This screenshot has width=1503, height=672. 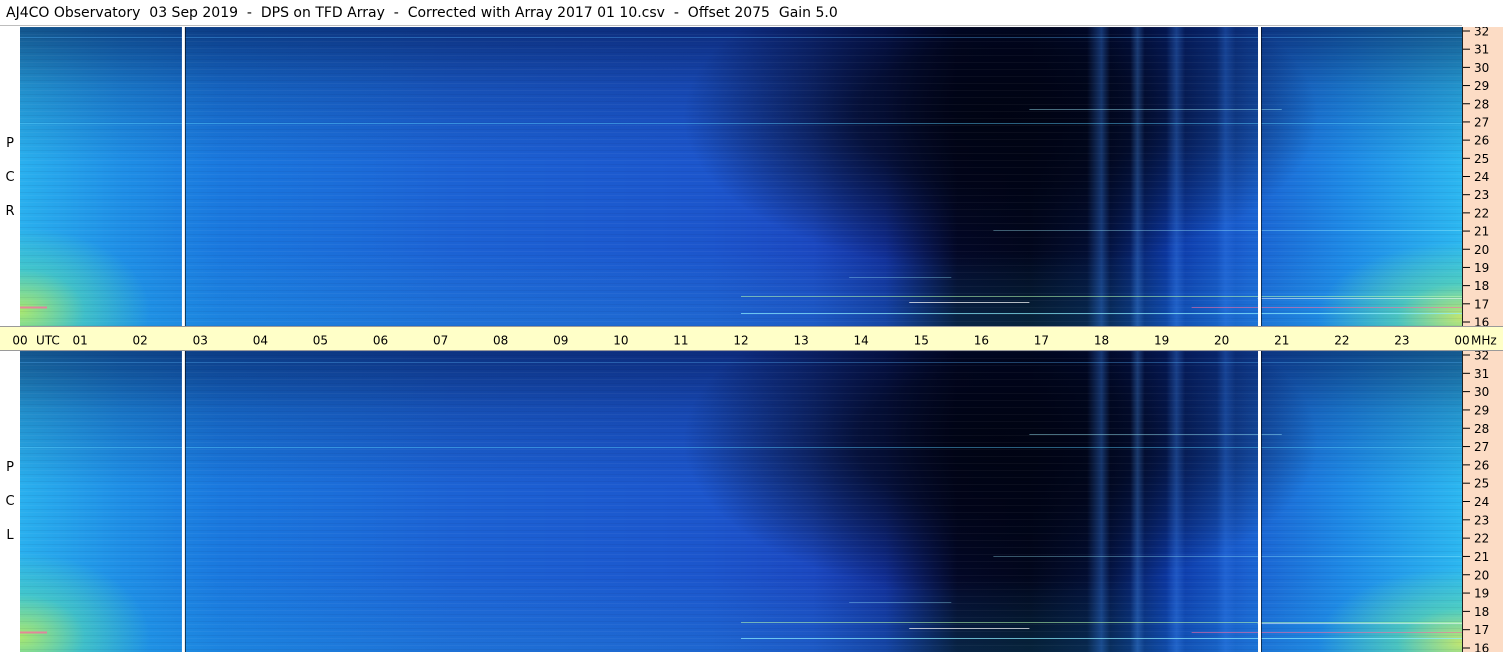 What do you see at coordinates (1481, 484) in the screenshot?
I see `lcp-freq-label-25: 25` at bounding box center [1481, 484].